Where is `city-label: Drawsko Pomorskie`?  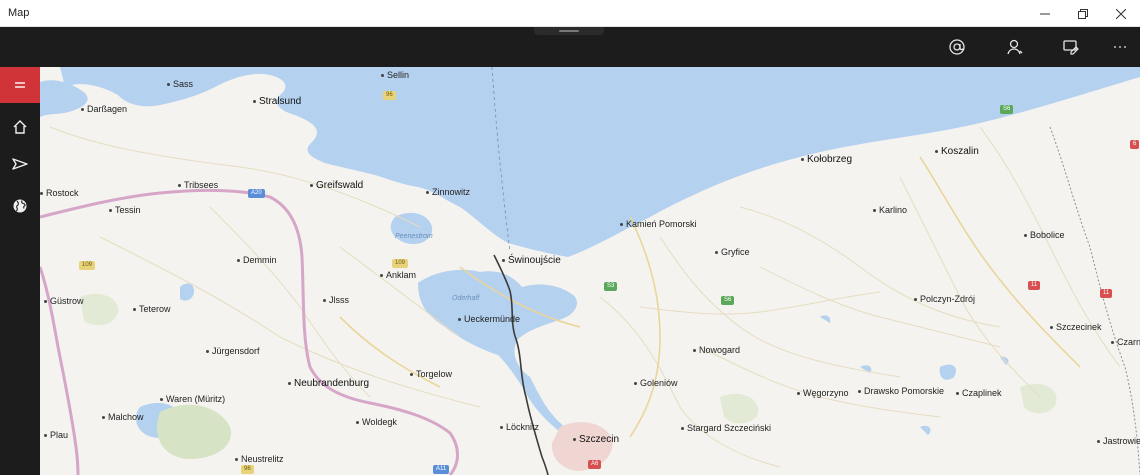 city-label: Drawsko Pomorskie is located at coordinates (901, 391).